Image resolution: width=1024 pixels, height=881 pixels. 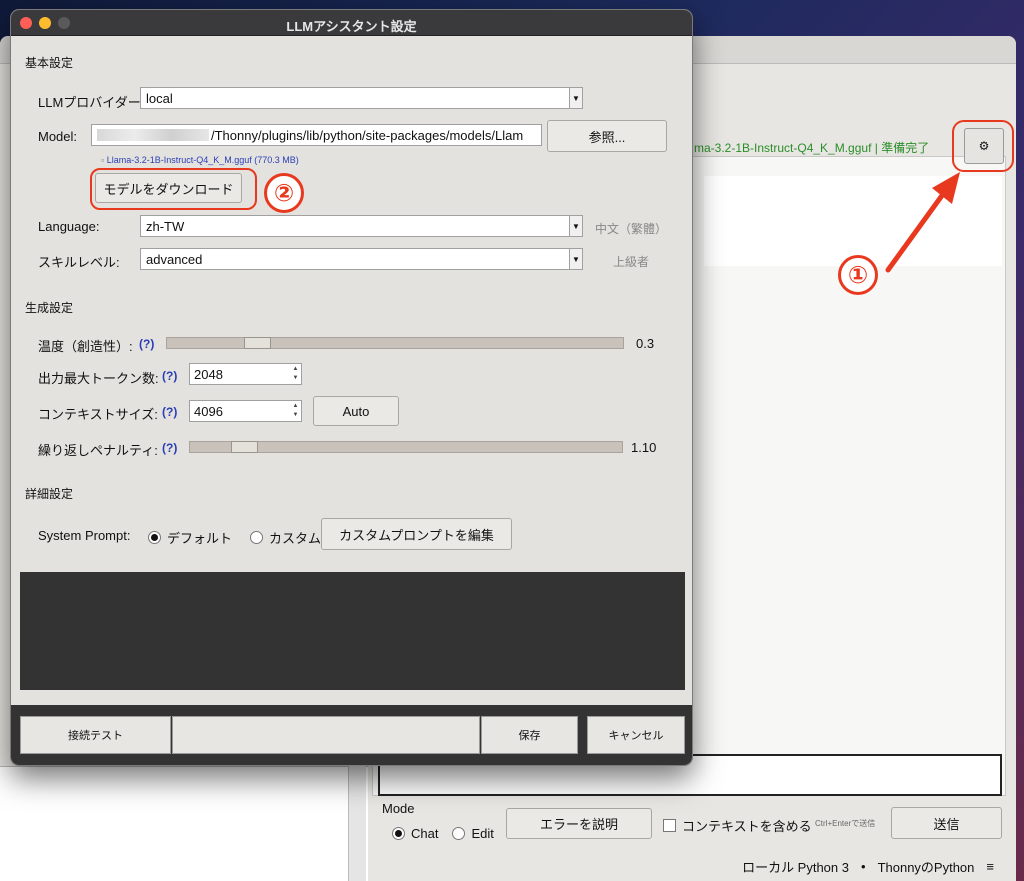 What do you see at coordinates (85, 346) in the screenshot?
I see `temperature-label: 温度（創造性）:` at bounding box center [85, 346].